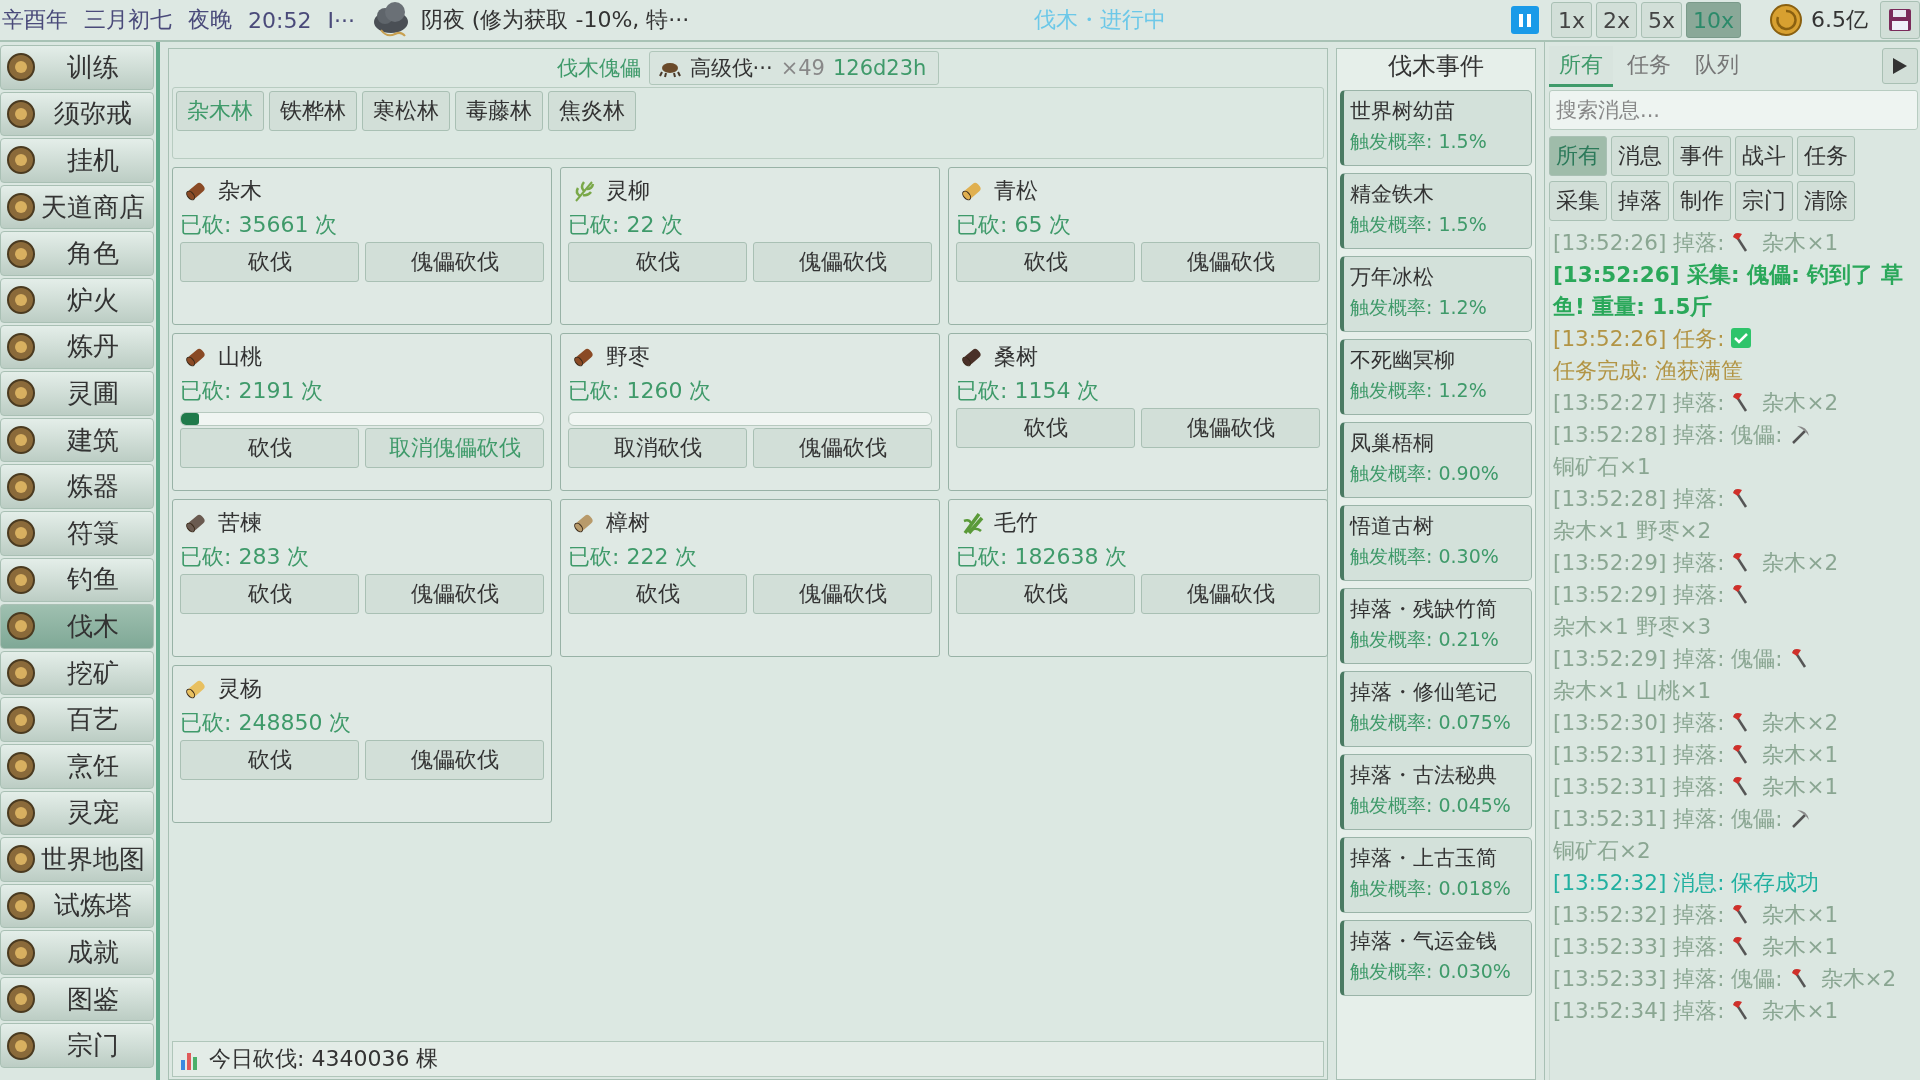 This screenshot has width=1920, height=1080. What do you see at coordinates (77, 859) in the screenshot?
I see `nav-item: 世界地图` at bounding box center [77, 859].